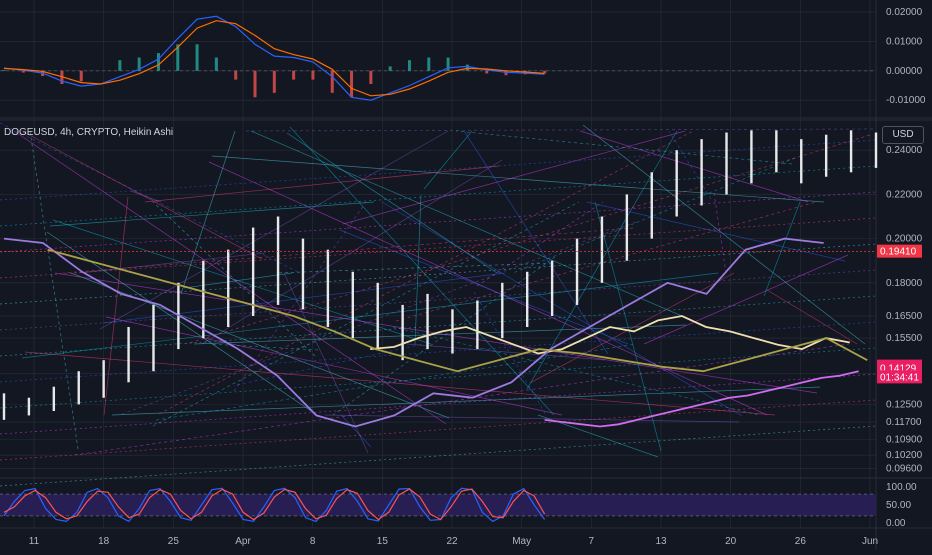 Image resolution: width=932 pixels, height=555 pixels. I want to click on stoch-axis-tick: 0.00, so click(896, 523).